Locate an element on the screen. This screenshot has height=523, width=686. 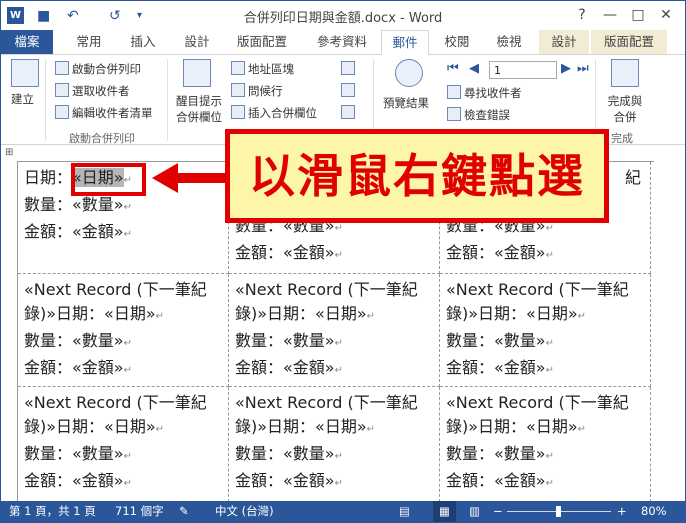
address-block-label: 地址區塊 is located at coordinates (271, 69).